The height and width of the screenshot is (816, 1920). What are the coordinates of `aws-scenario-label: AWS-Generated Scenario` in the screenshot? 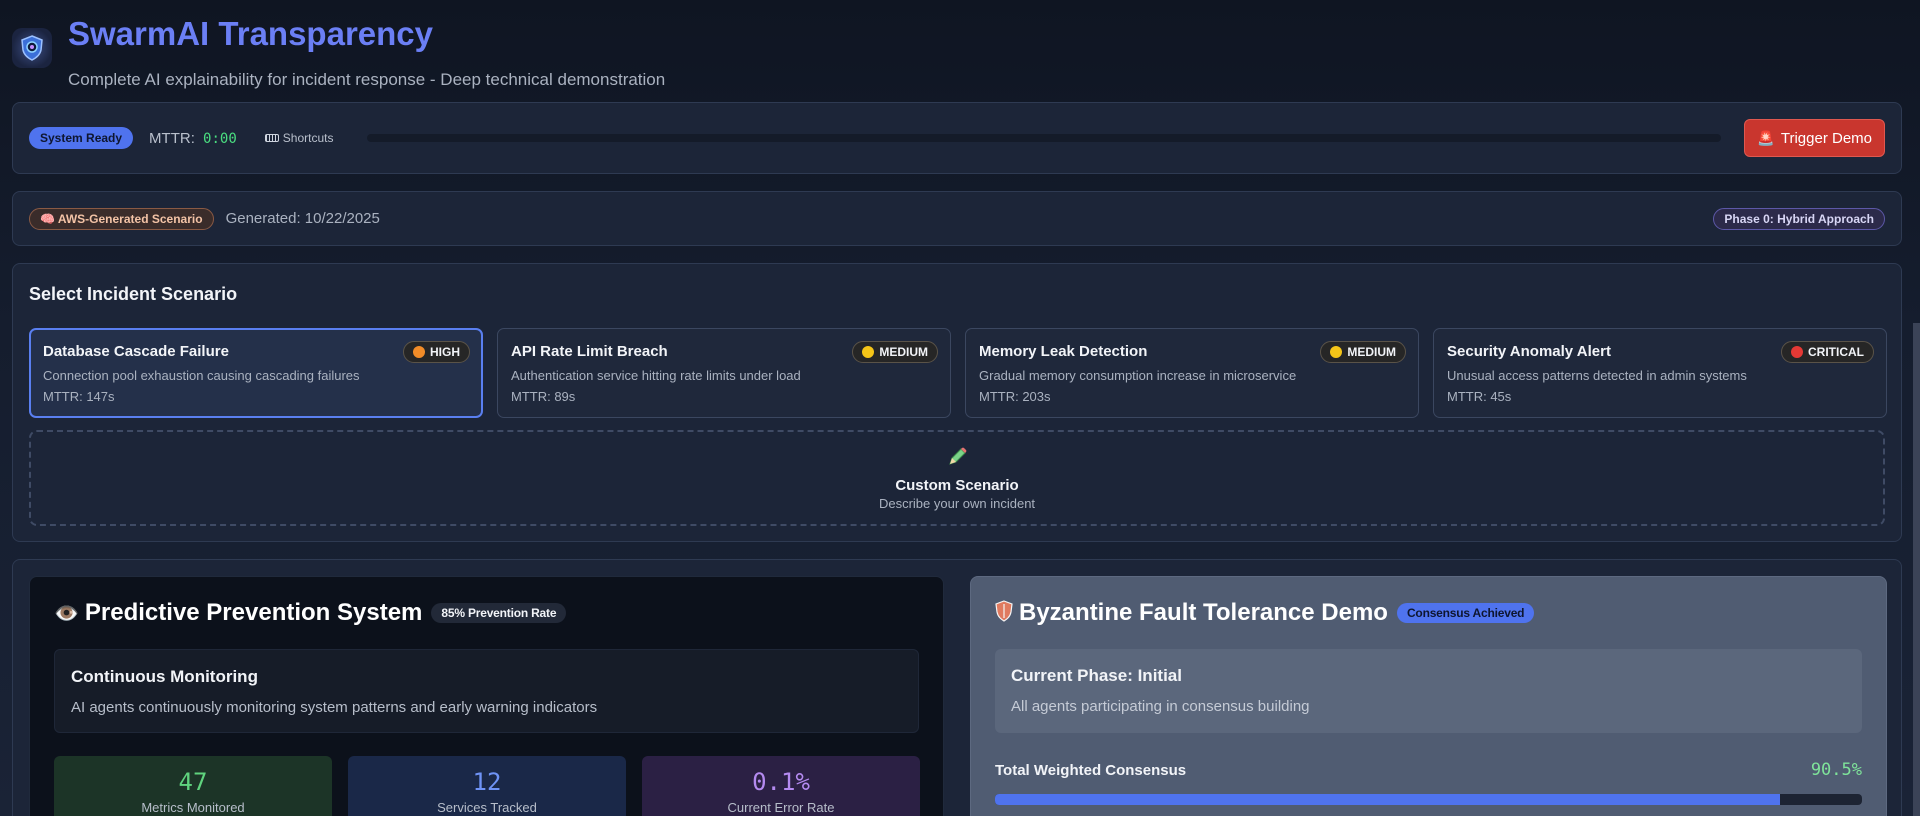 It's located at (130, 218).